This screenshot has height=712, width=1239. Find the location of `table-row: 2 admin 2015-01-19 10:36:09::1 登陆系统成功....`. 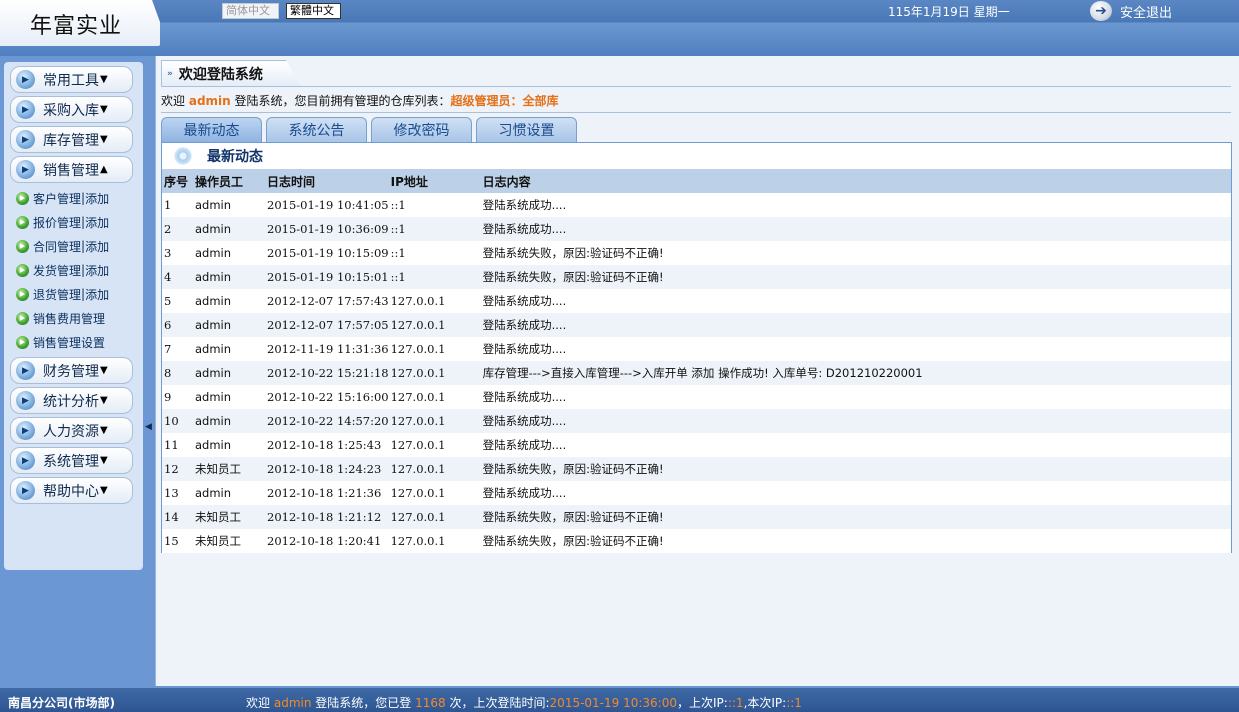

table-row: 2 admin 2015-01-19 10:36:09::1 登陆系统成功.... is located at coordinates (696, 229).